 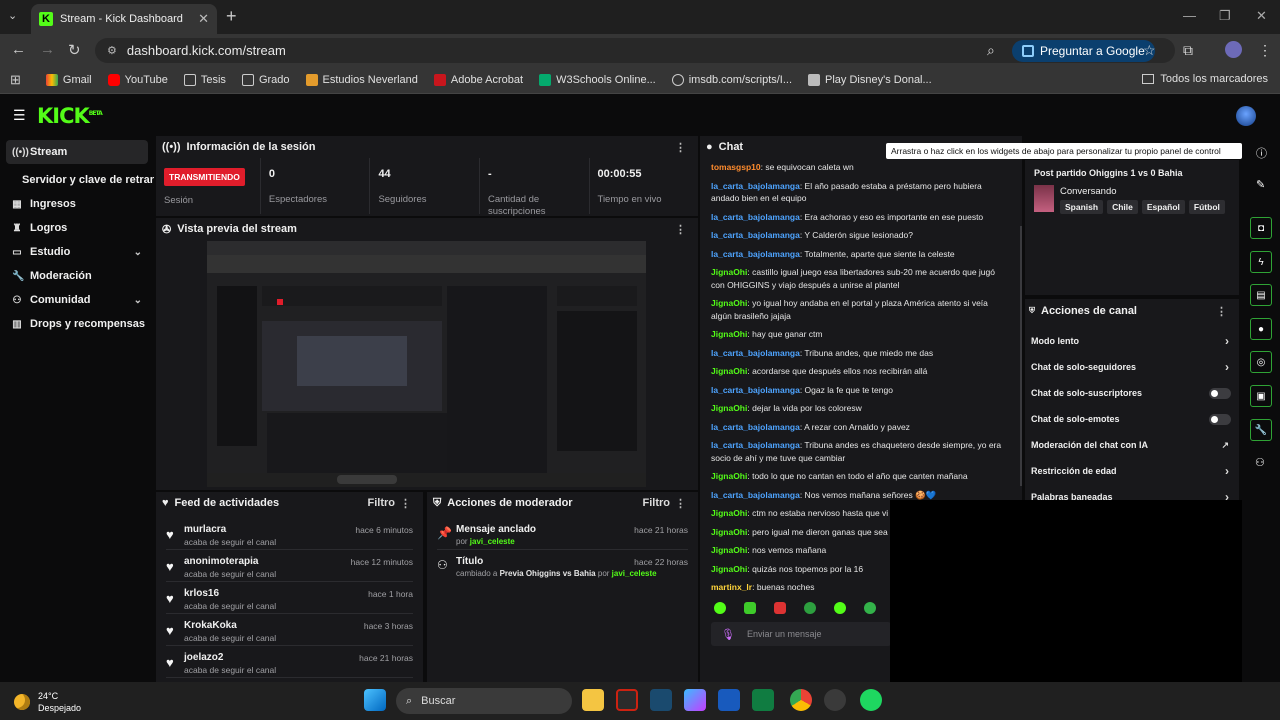 I want to click on ai-moderation-row: Moderación del chat con IA ↗, so click(x=1132, y=445).